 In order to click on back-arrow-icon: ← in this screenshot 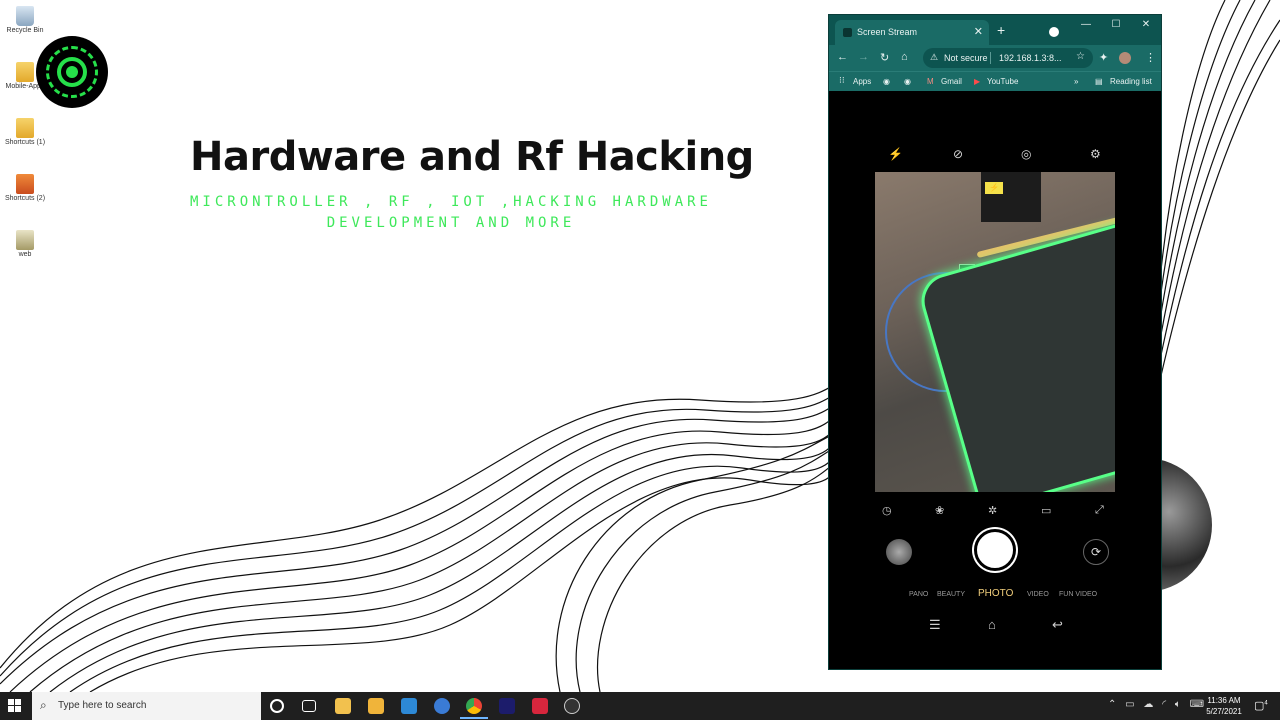, I will do `click(842, 57)`.